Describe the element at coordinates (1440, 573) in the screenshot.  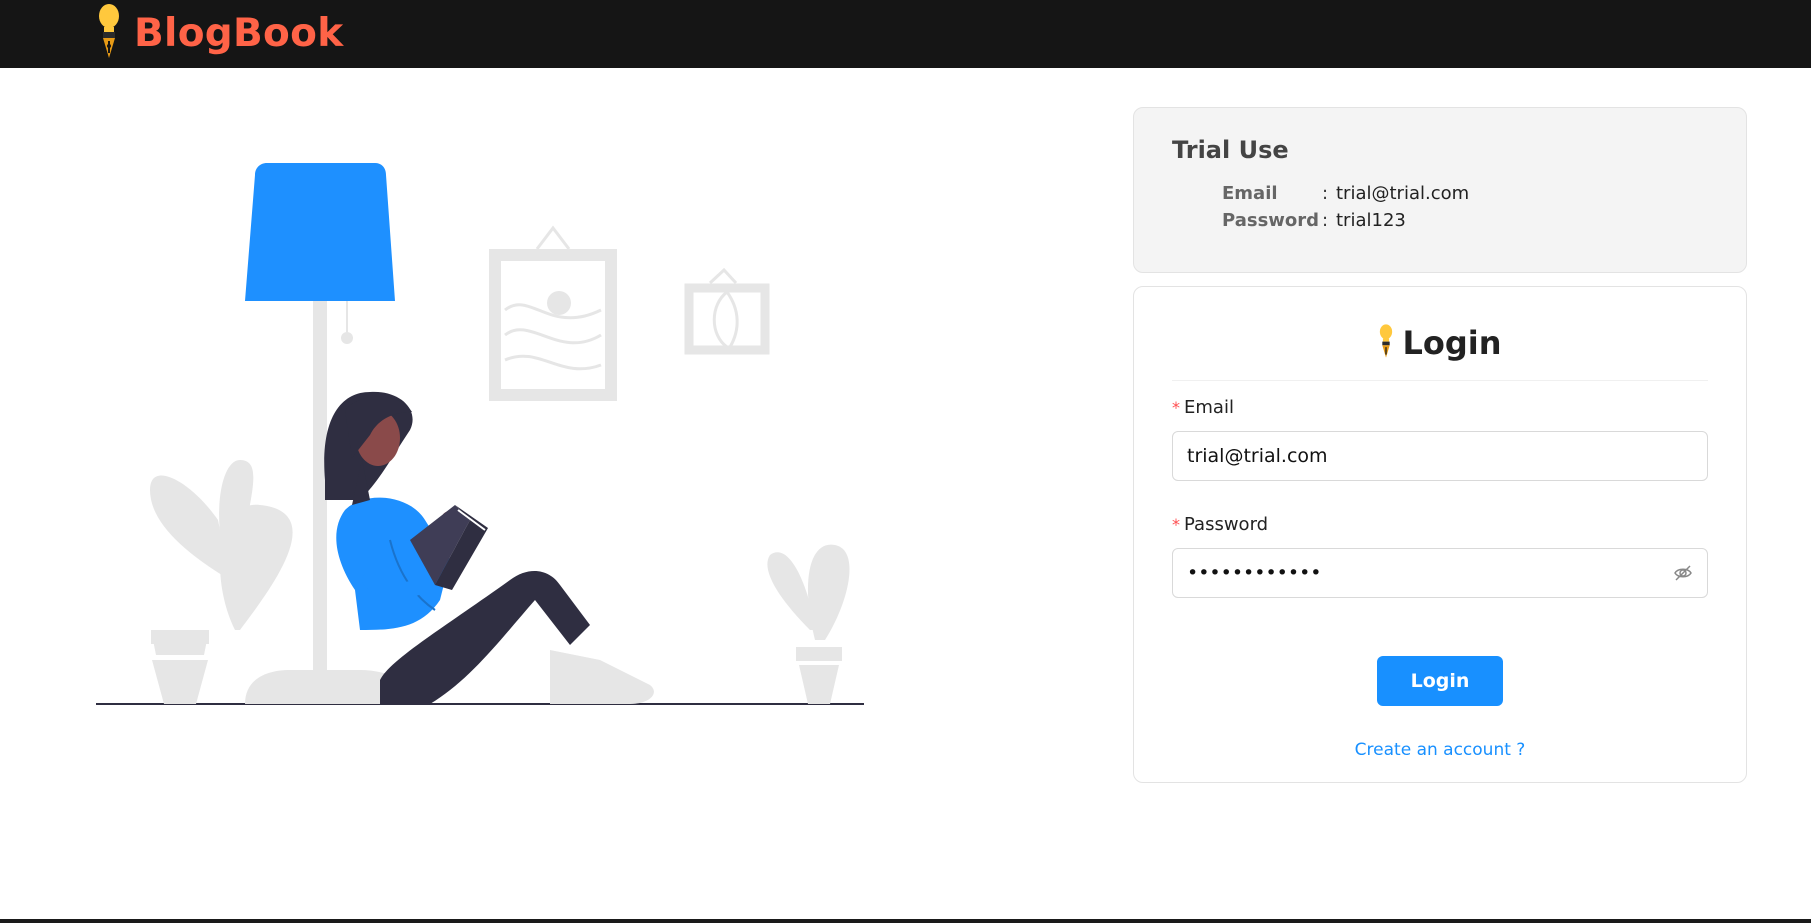
I see `password-field: ••••••••••••` at that location.